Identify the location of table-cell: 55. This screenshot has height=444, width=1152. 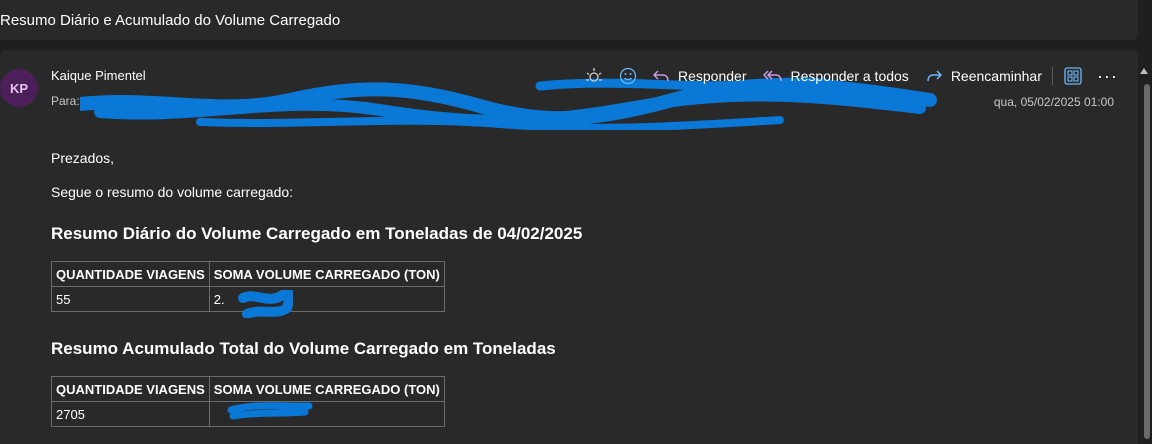
(130, 299).